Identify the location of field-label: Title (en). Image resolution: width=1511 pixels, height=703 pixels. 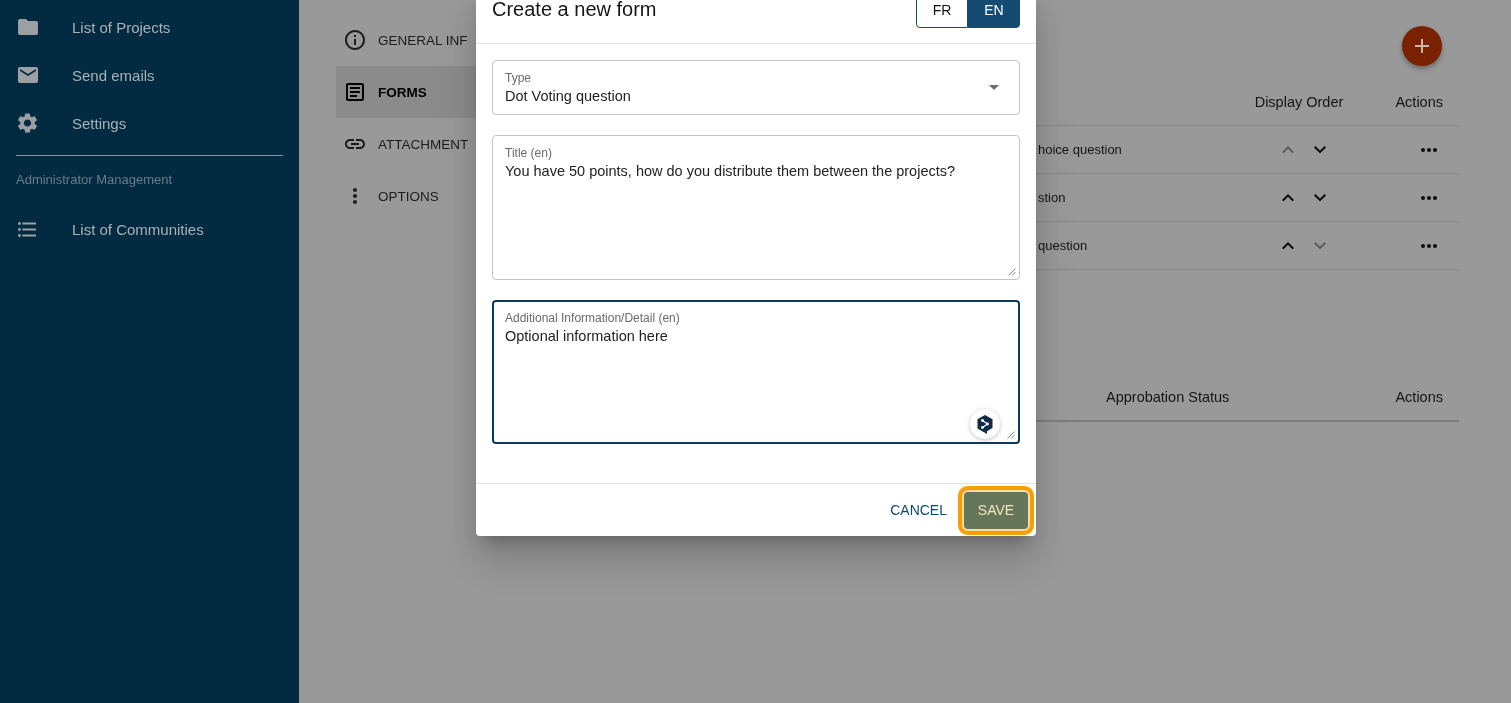
(529, 153).